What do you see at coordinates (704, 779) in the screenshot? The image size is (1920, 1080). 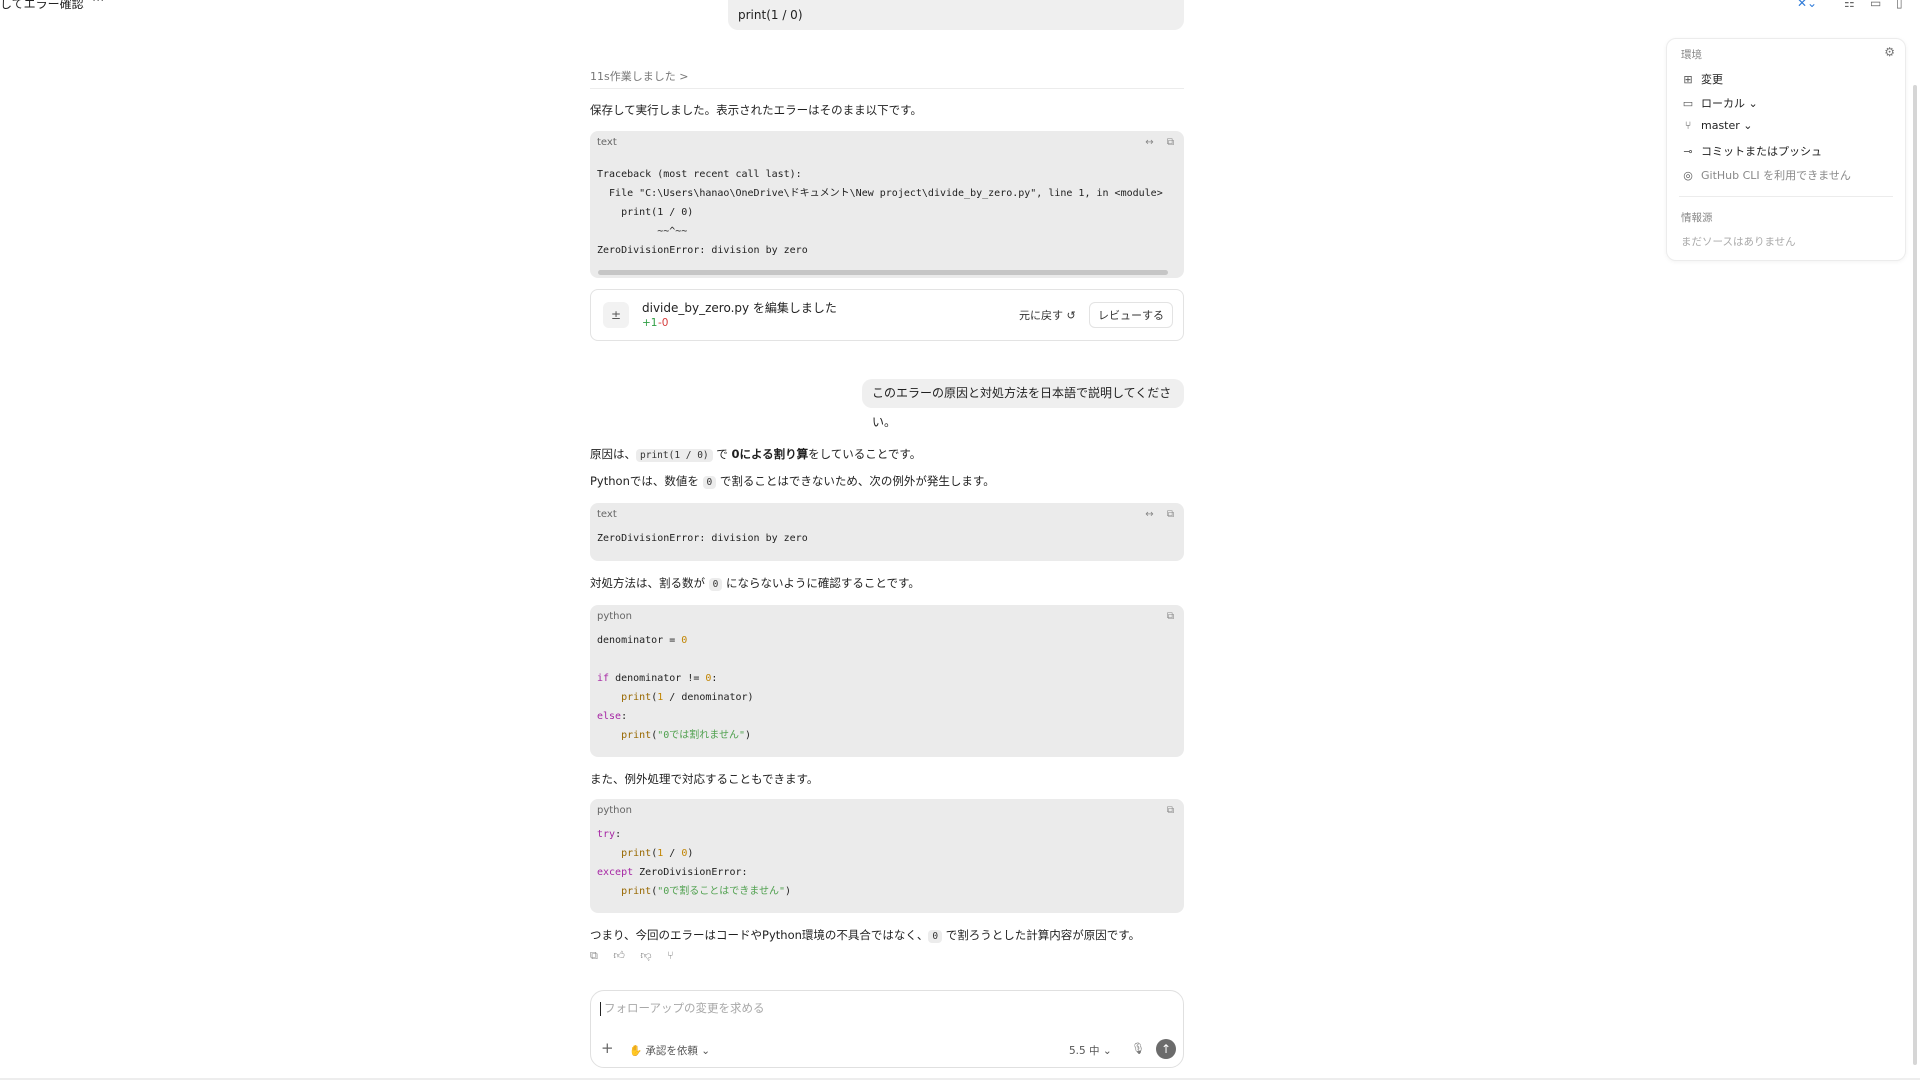 I see `answer-paragraph-4: また、例外処理で対応することもできます。` at bounding box center [704, 779].